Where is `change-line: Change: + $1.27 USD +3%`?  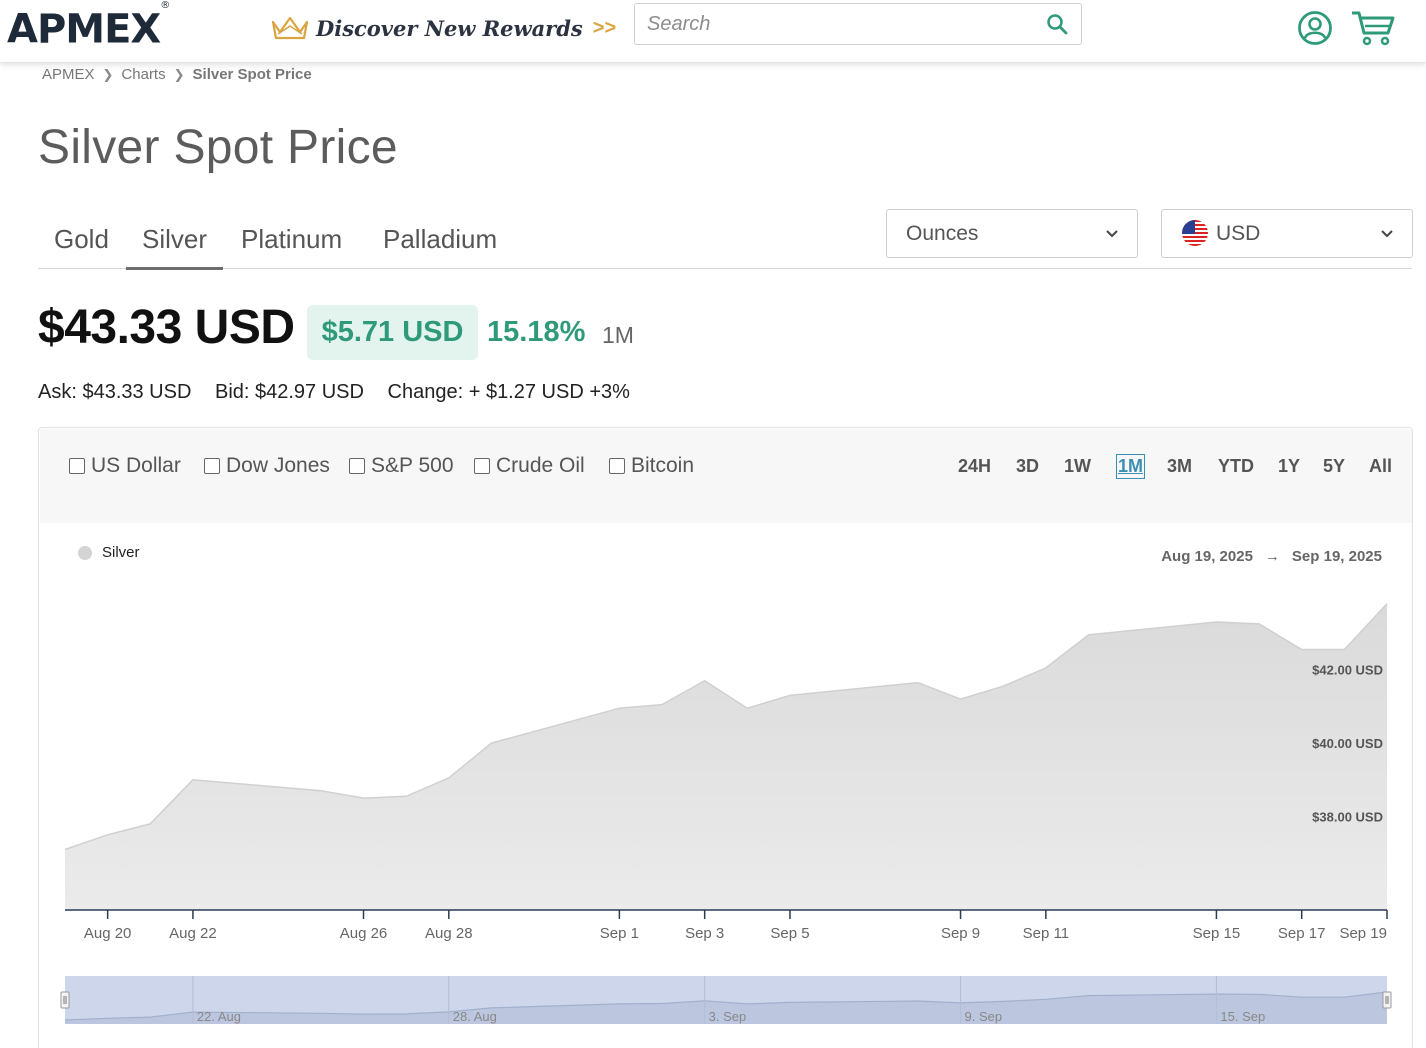
change-line: Change: + $1.27 USD +3% is located at coordinates (508, 392).